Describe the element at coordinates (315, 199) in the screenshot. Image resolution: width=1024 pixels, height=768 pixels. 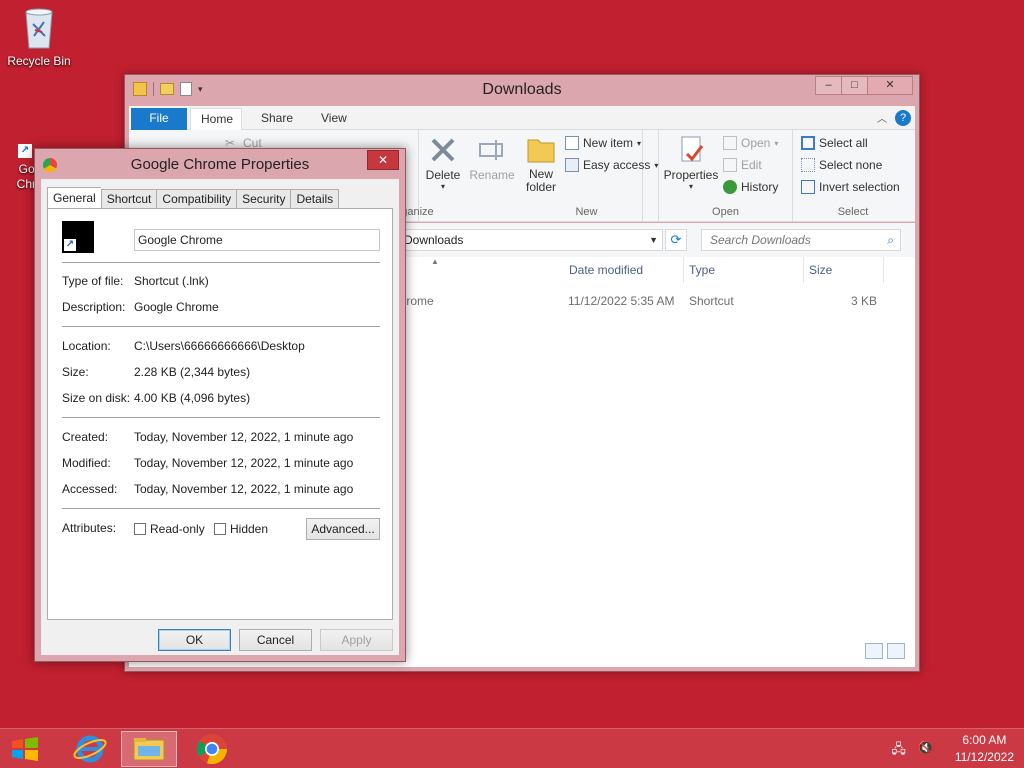
I see `tab-details: Details` at that location.